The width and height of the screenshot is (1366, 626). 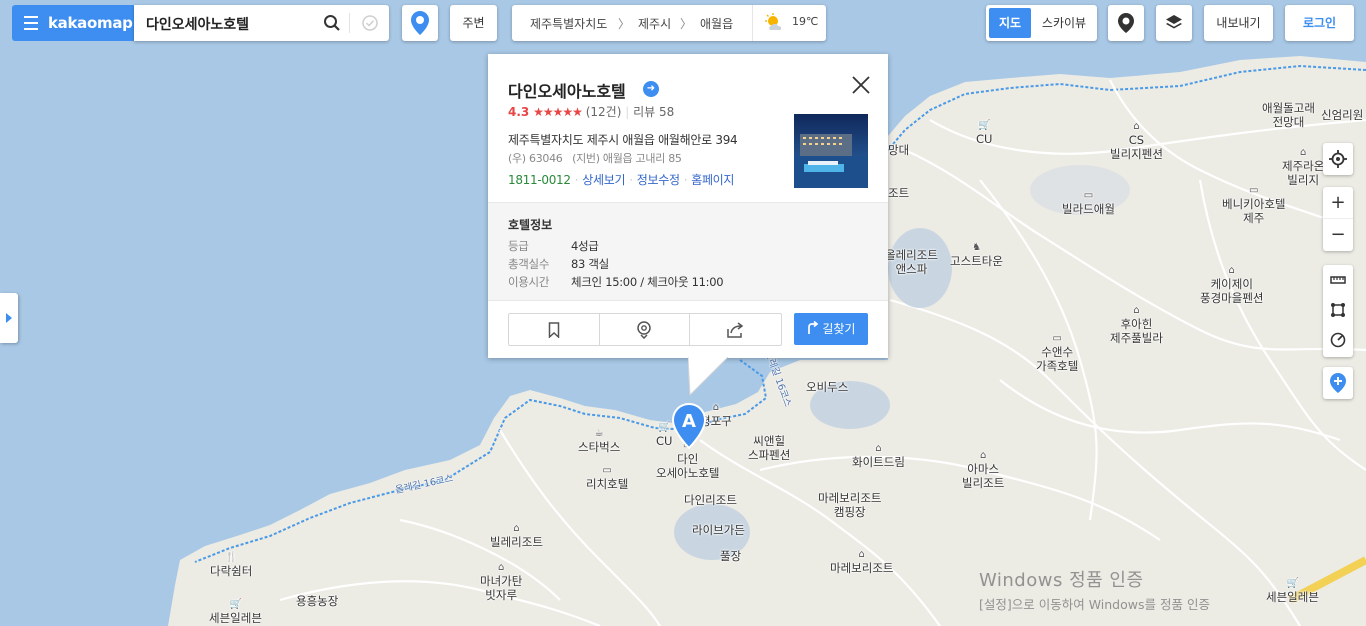 I want to click on map-label: ⌂ 마녀가탄 빗자루, so click(x=501, y=582).